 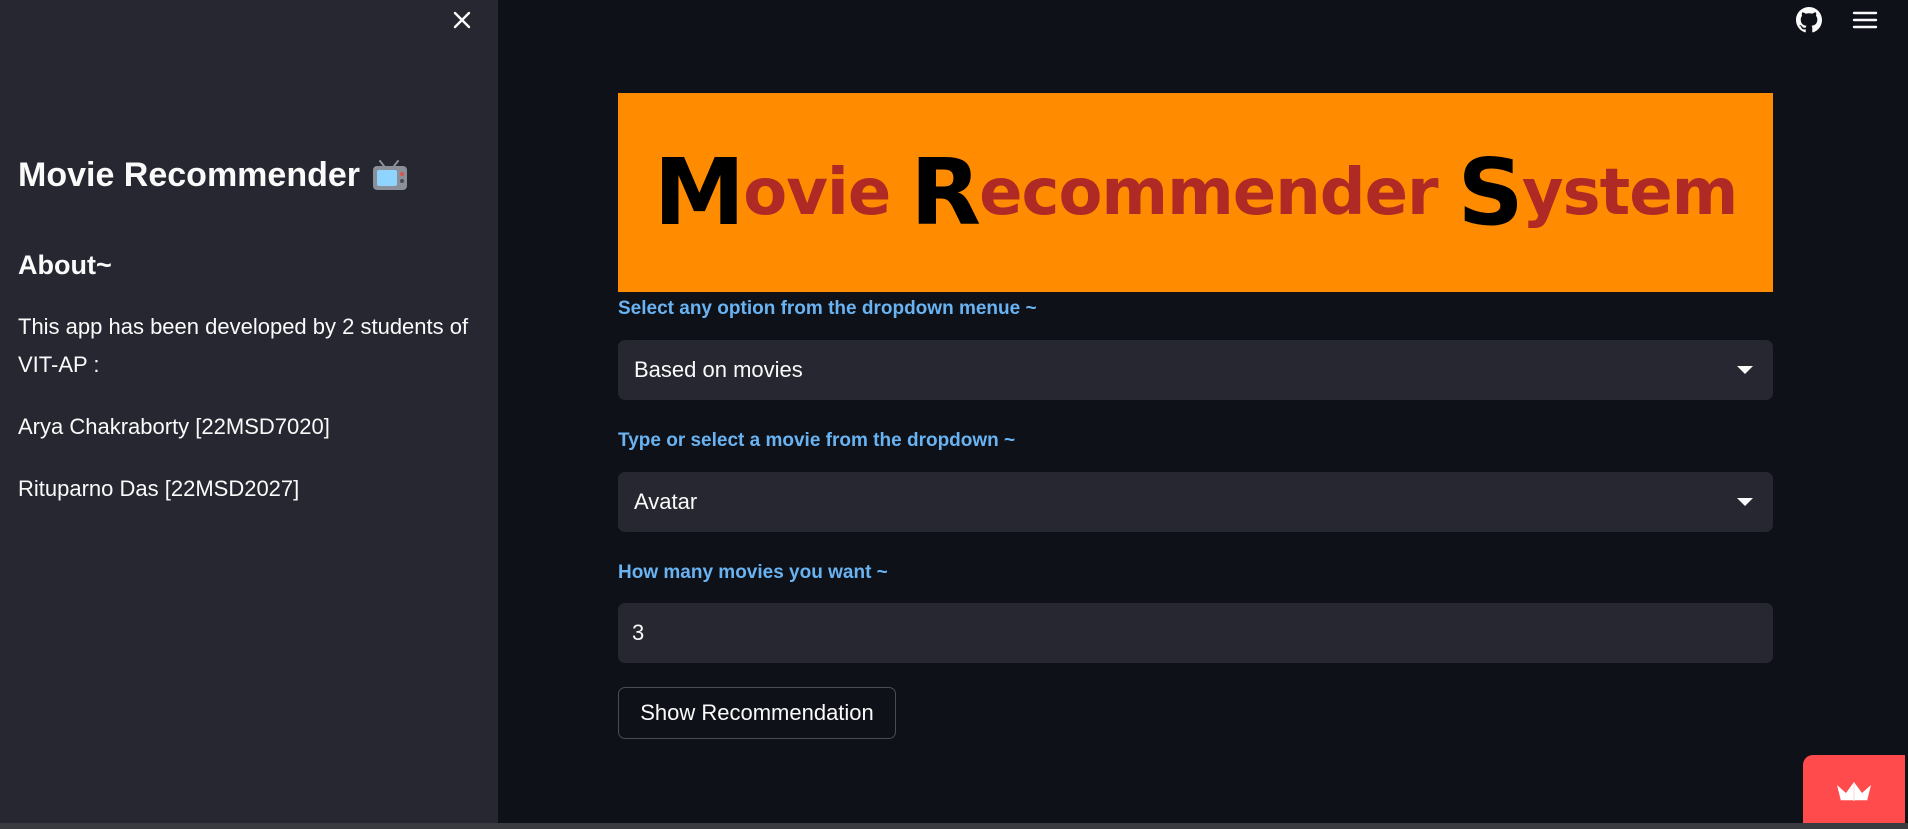 I want to click on show-recommendation-button: Show Recommendation, so click(x=757, y=713).